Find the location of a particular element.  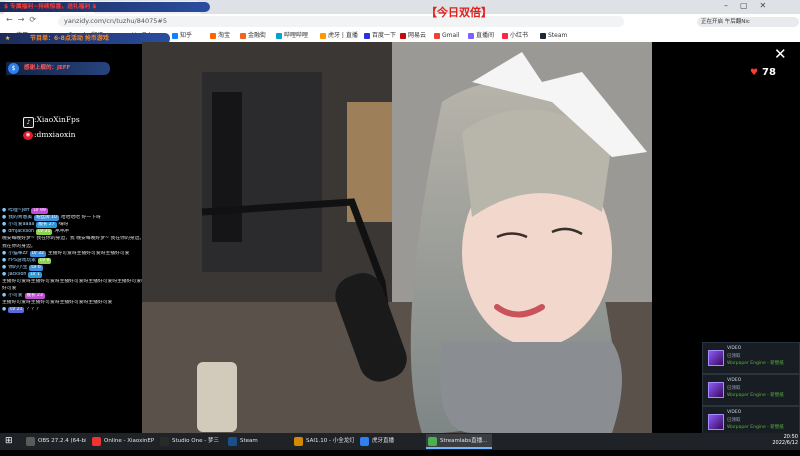

profile-chip: 正在开启 午后翻Nic is located at coordinates (748, 22).